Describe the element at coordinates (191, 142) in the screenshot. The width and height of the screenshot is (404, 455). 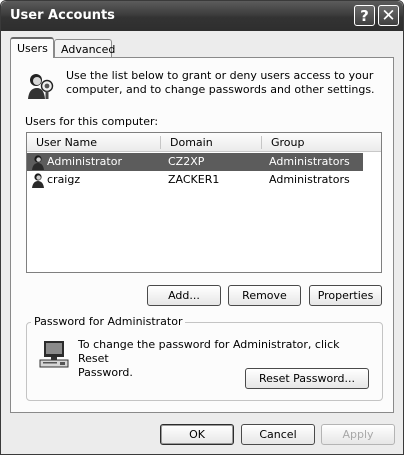
I see `column-header-domain: Domain` at that location.